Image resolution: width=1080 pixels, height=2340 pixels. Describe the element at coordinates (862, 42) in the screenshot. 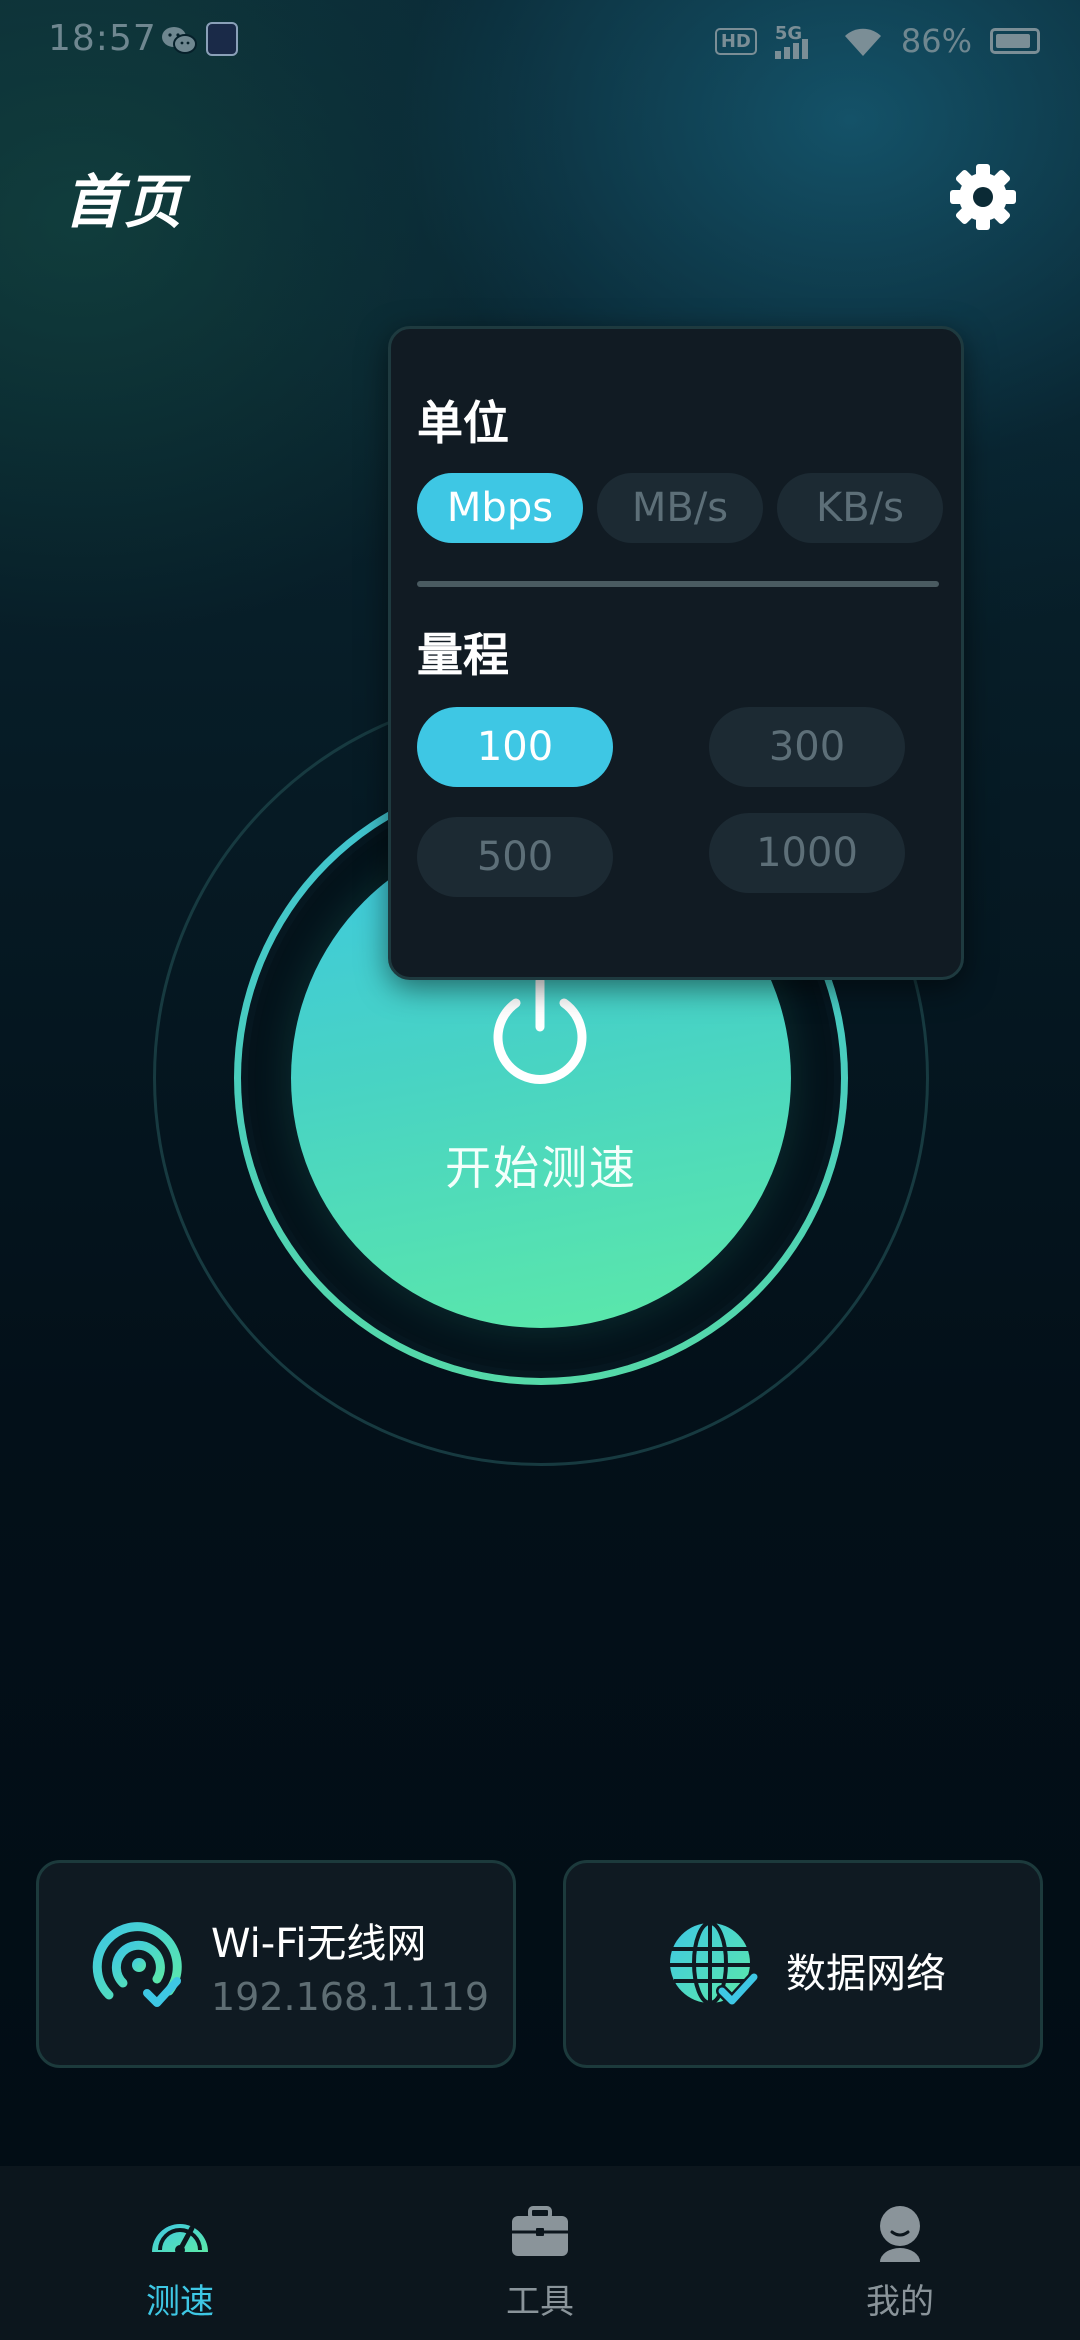

I see `wifi-icon` at that location.